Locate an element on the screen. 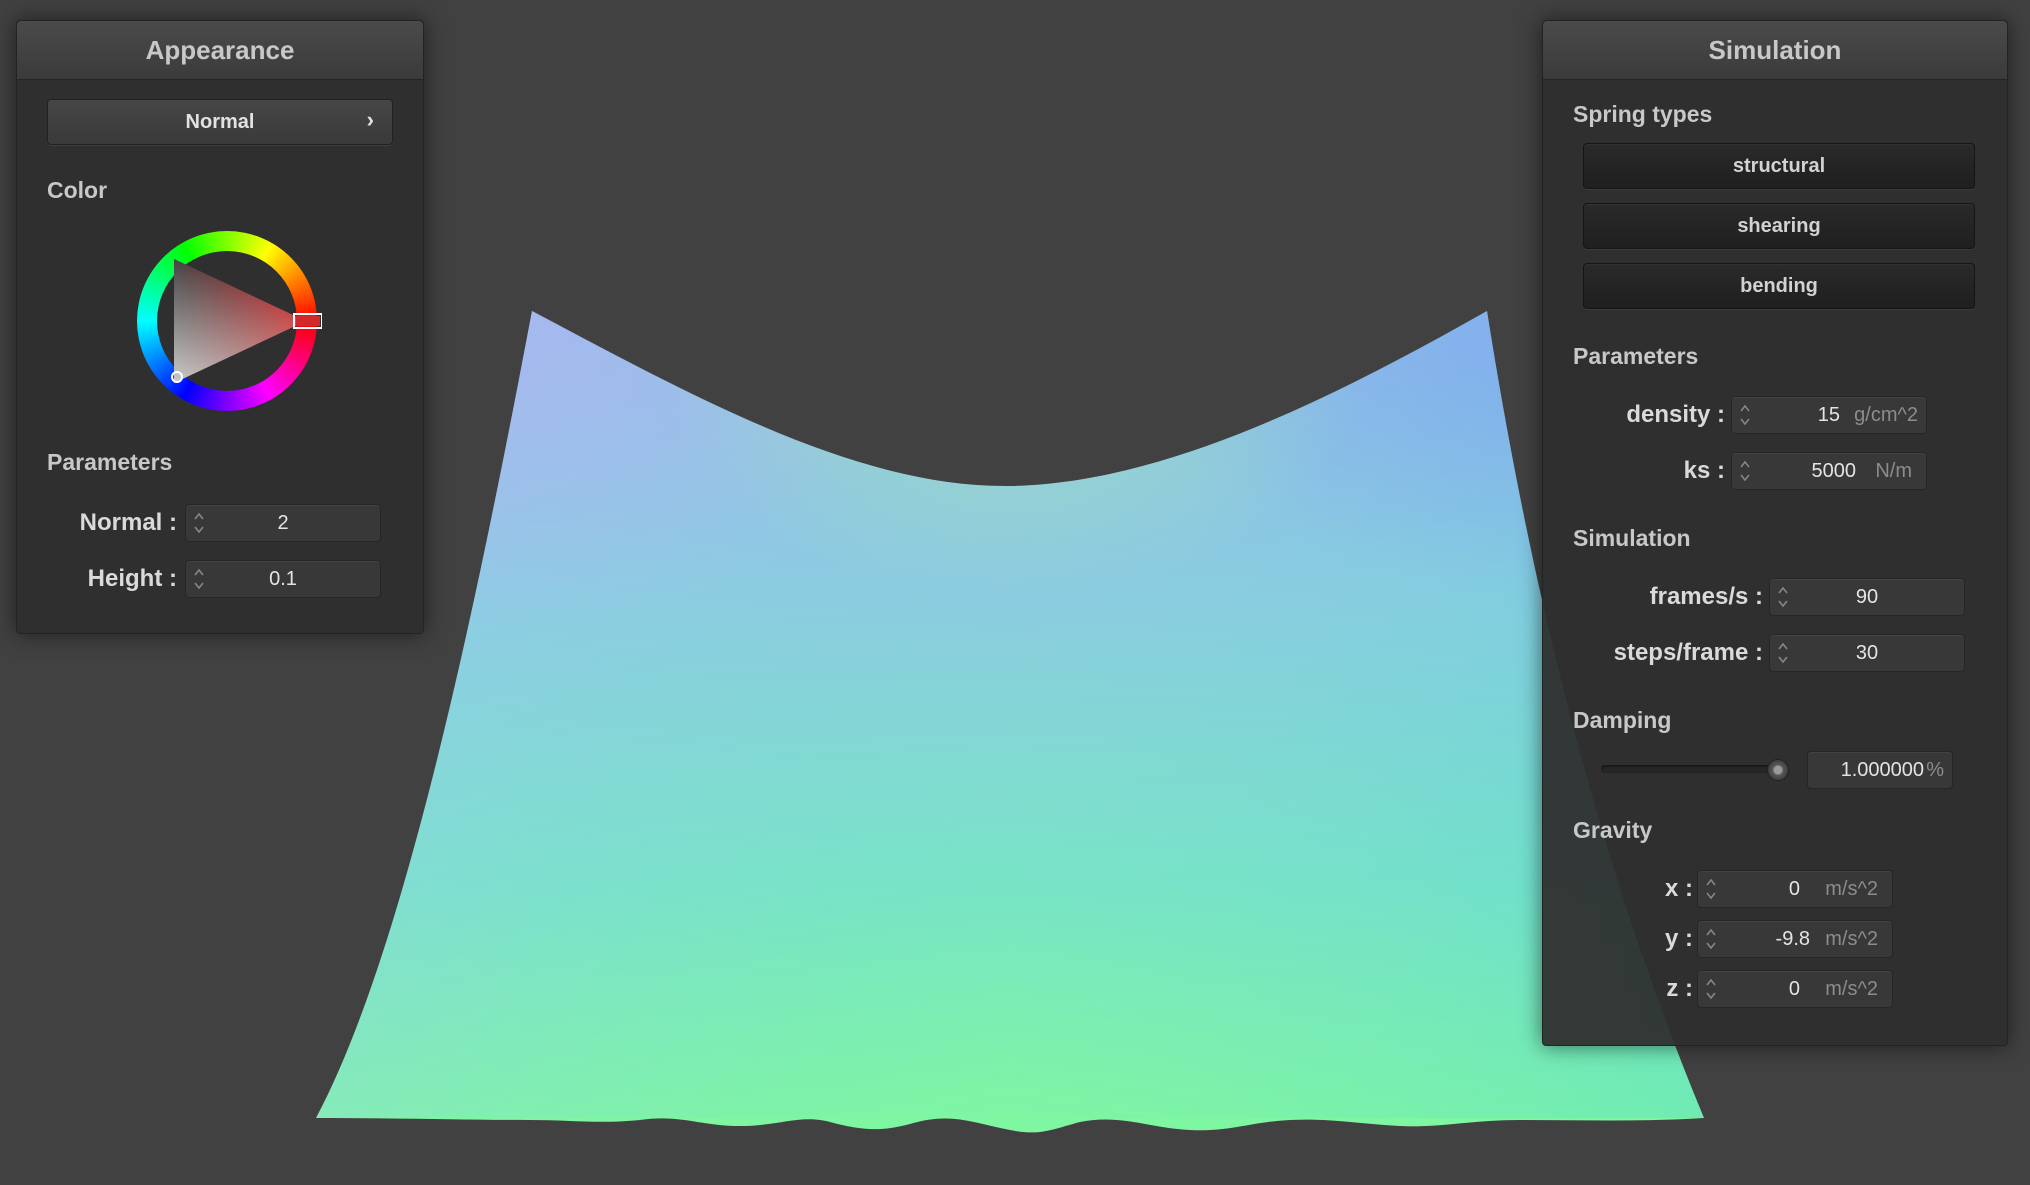  steps-per-frame-label: steps/frame : is located at coordinates (1688, 652).